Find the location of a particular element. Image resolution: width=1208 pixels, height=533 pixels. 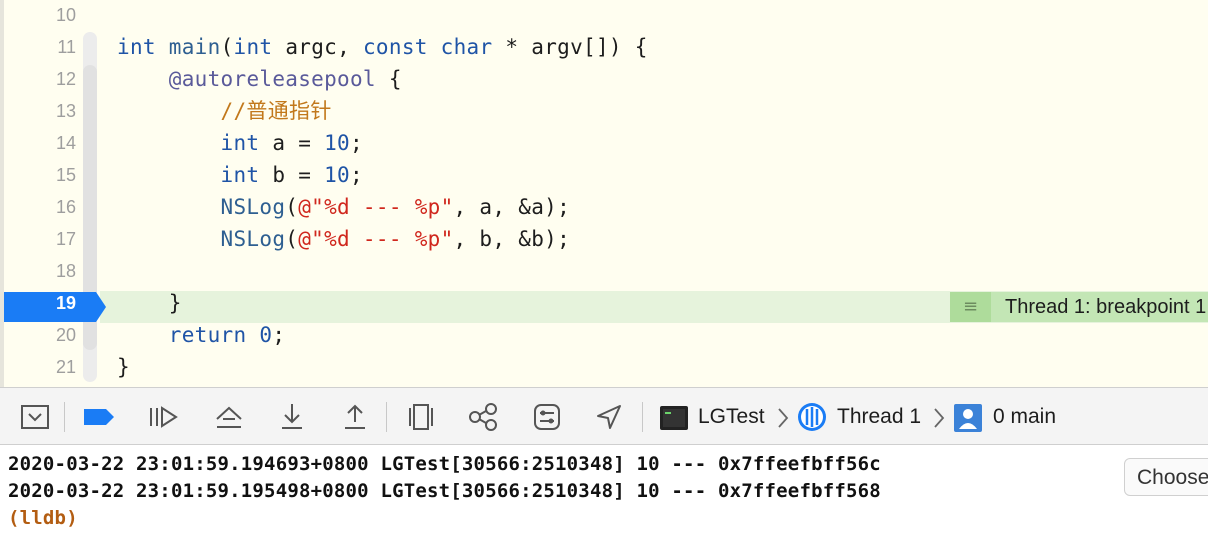

line-number: 13 is located at coordinates (38, 111).